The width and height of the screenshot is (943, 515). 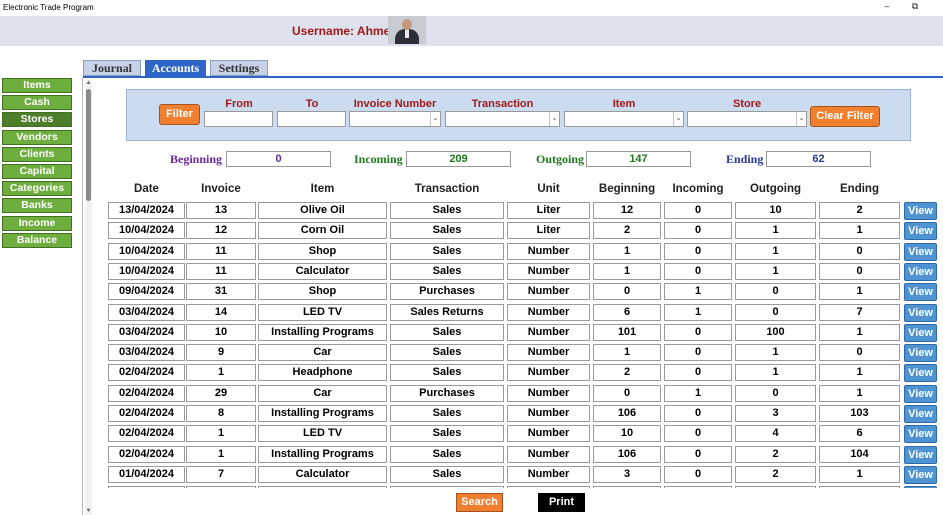 I want to click on table-row: 10/04/2024 11 Shop Sales Number 1 0 1 0 View, so click(x=522, y=252).